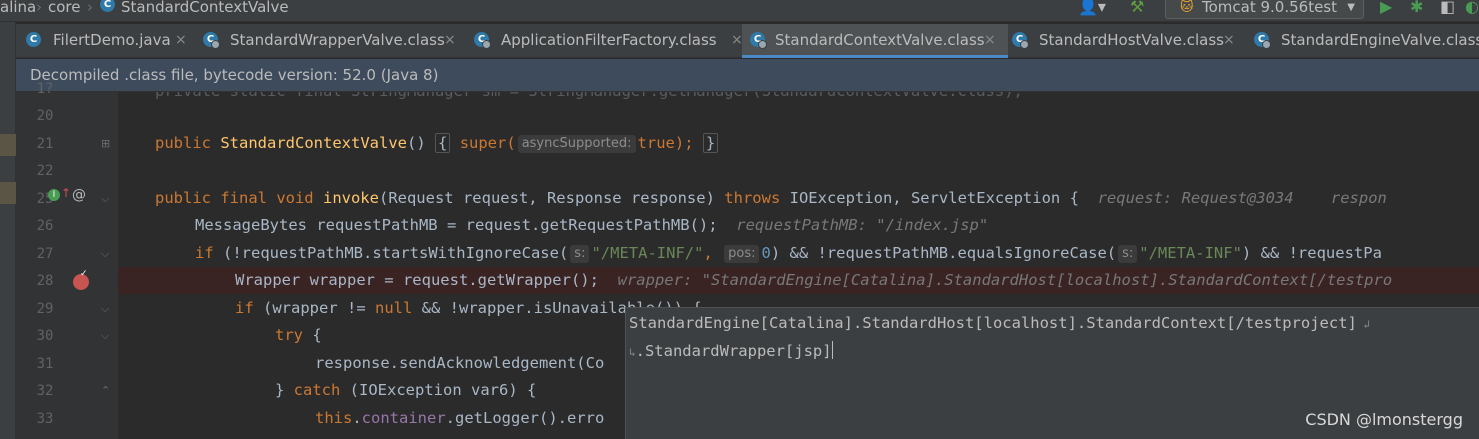 Image resolution: width=1479 pixels, height=439 pixels. What do you see at coordinates (742, 254) in the screenshot?
I see `parameter-hint: pos:` at bounding box center [742, 254].